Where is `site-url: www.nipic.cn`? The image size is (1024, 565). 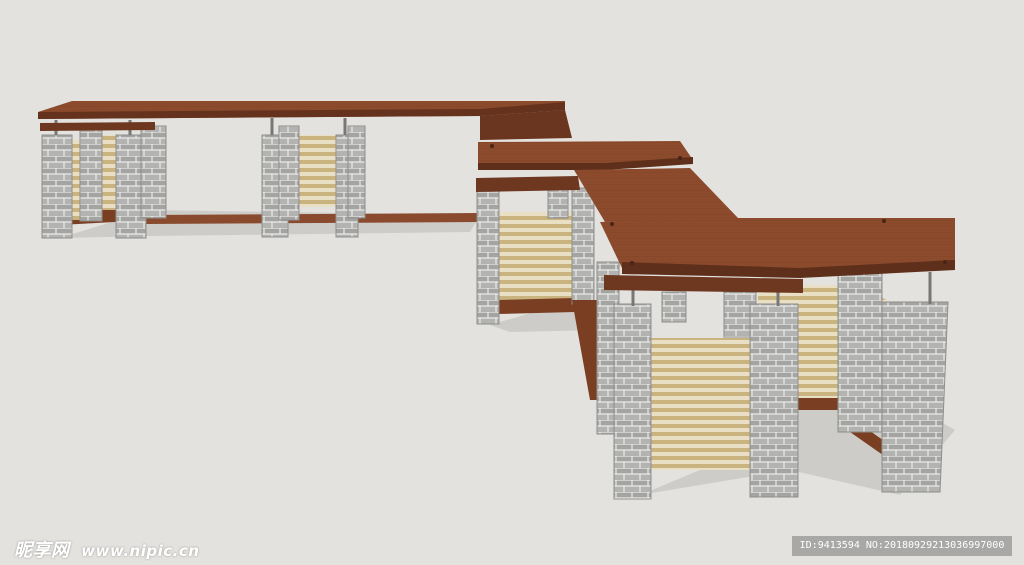 site-url: www.nipic.cn is located at coordinates (140, 551).